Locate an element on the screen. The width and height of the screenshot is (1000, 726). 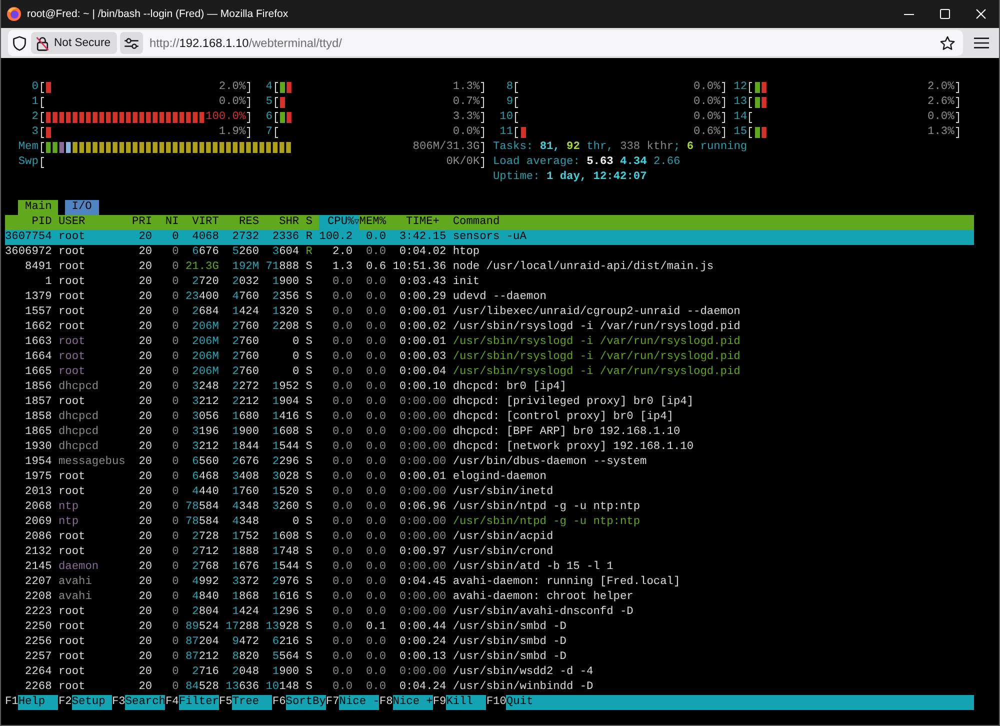
column-header: RES is located at coordinates (249, 222).